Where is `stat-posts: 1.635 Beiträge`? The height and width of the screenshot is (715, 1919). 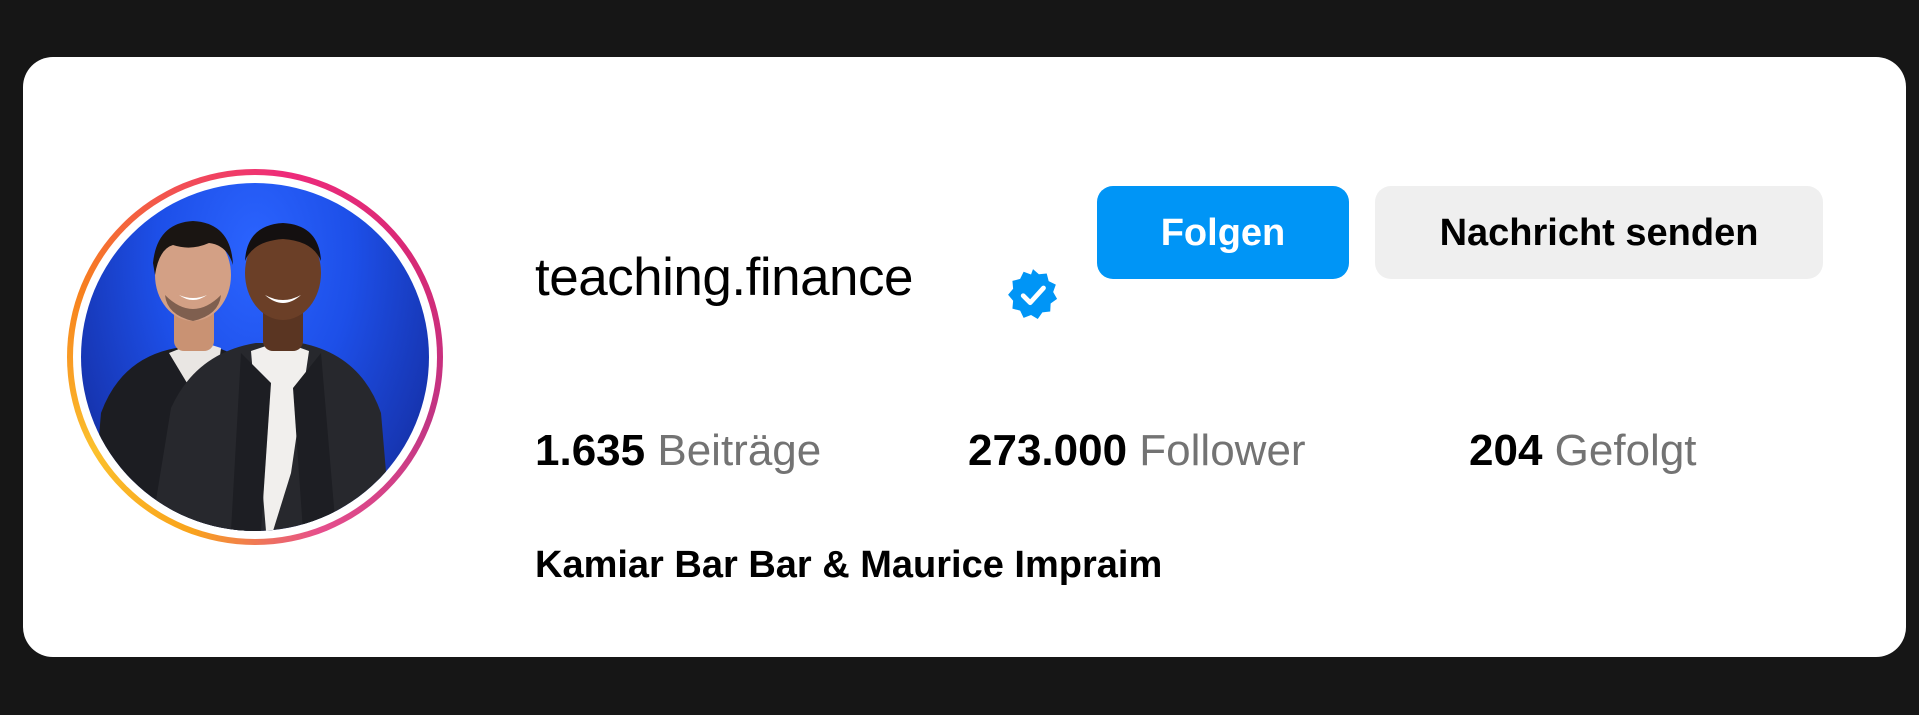 stat-posts: 1.635 Beiträge is located at coordinates (678, 451).